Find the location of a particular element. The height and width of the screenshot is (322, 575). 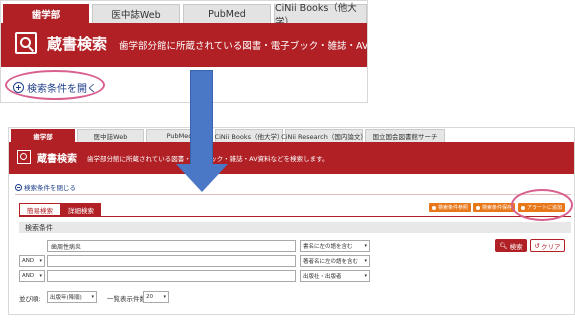

select-value: 20 is located at coordinates (149, 297).